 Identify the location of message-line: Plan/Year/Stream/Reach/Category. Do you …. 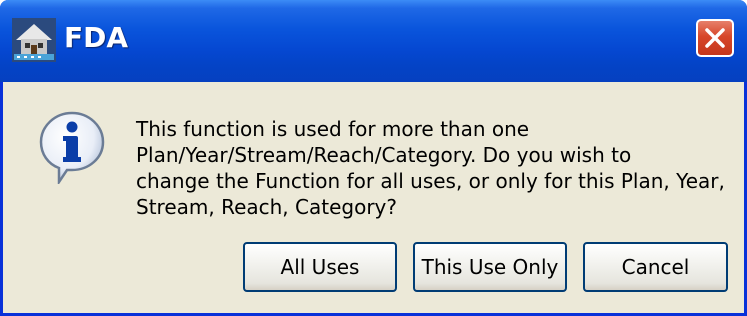
(384, 155).